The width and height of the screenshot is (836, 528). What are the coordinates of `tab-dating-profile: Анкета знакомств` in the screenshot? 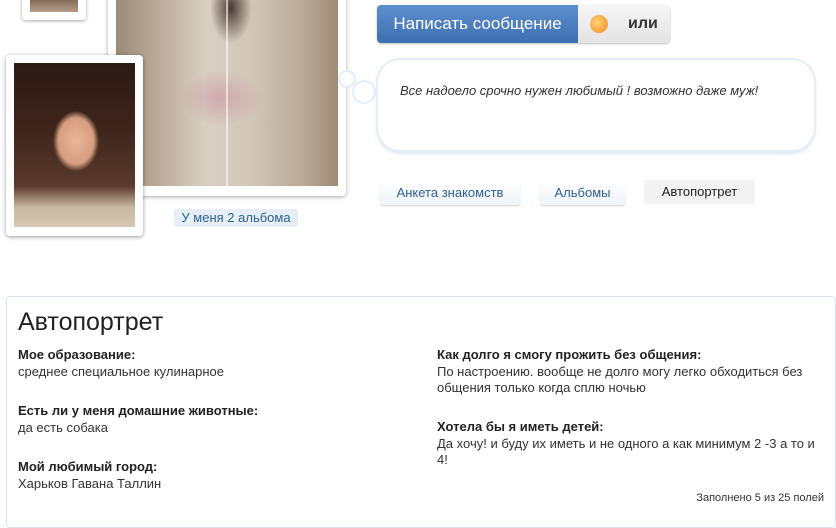 It's located at (450, 193).